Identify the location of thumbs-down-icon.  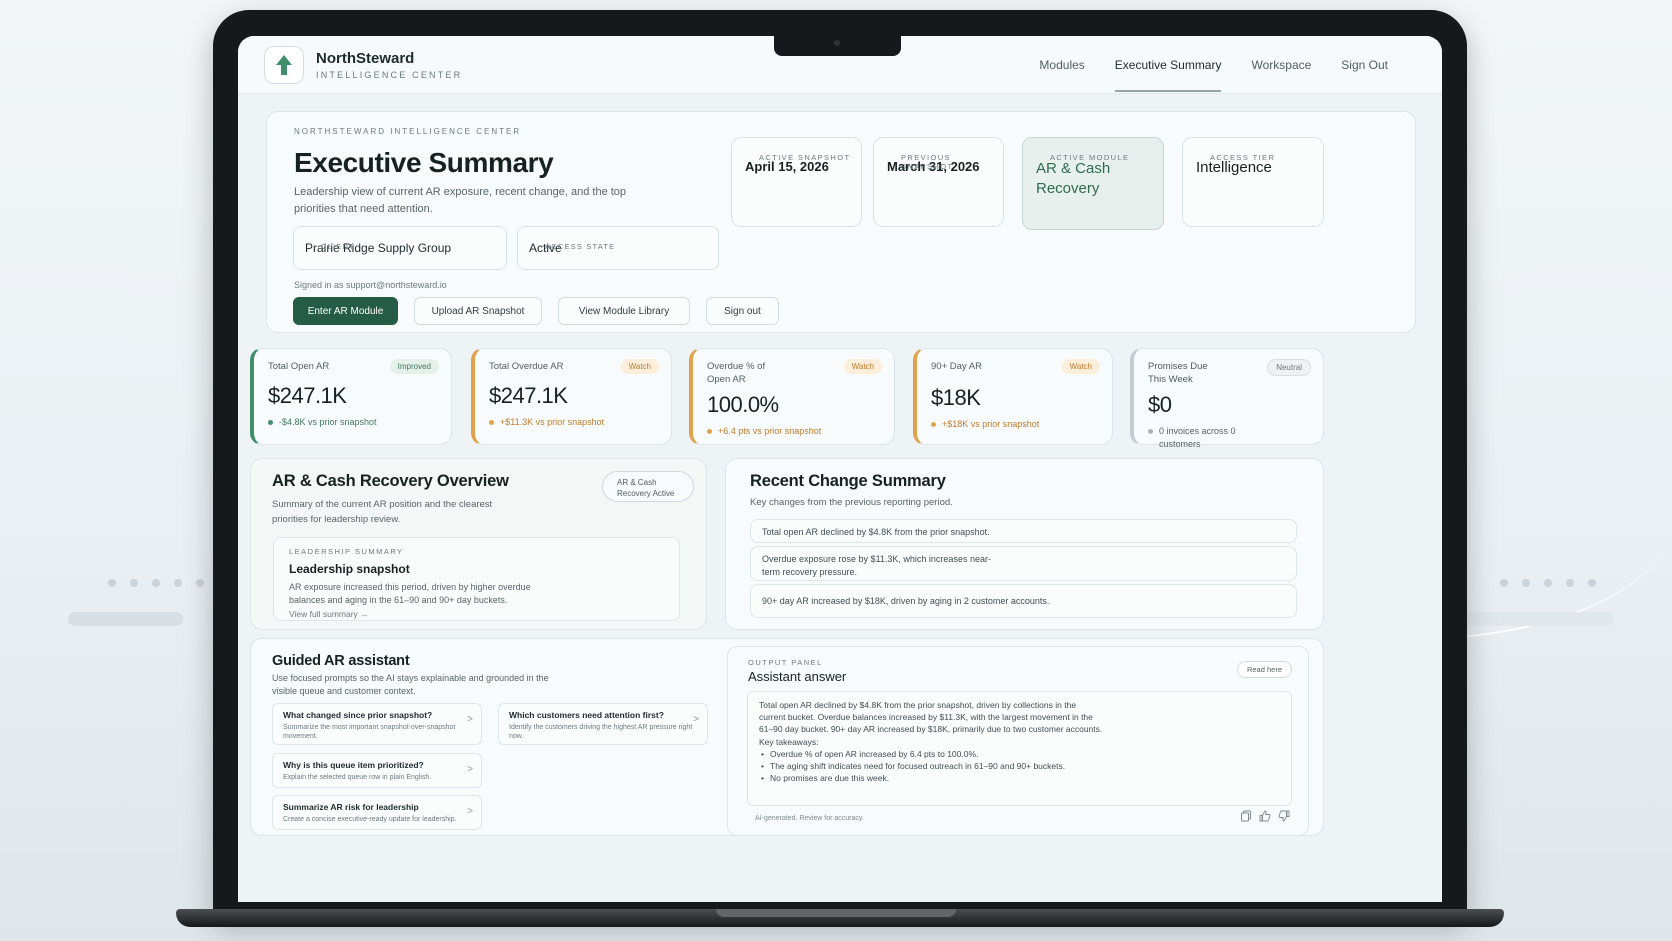
(1284, 815).